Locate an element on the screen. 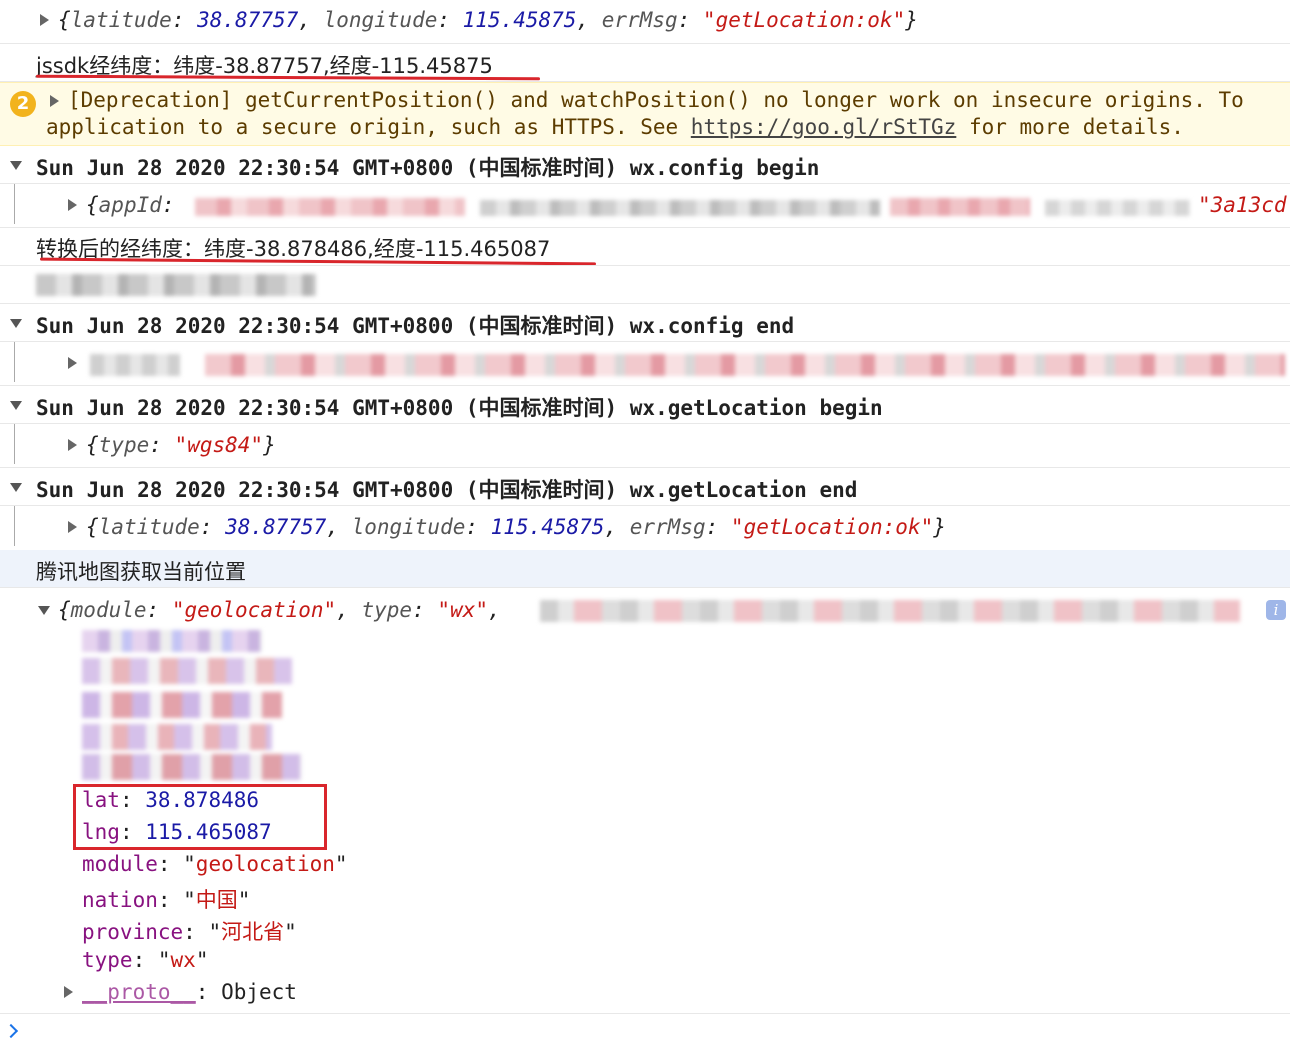 The height and width of the screenshot is (1048, 1290). group-child-config-end is located at coordinates (645, 364).